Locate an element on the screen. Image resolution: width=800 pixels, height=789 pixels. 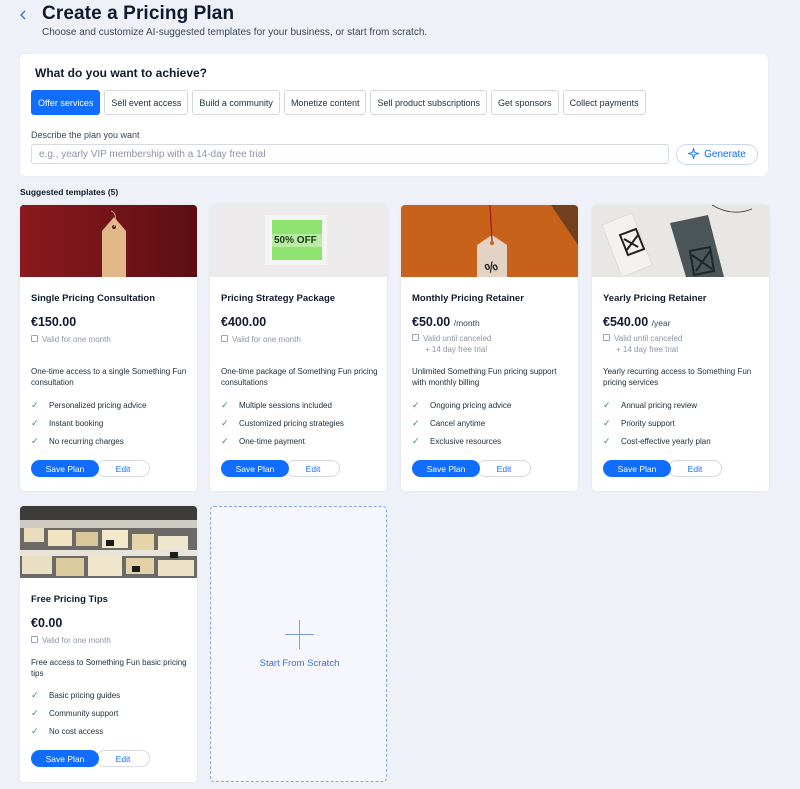
price-value: €0.00 is located at coordinates (47, 623).